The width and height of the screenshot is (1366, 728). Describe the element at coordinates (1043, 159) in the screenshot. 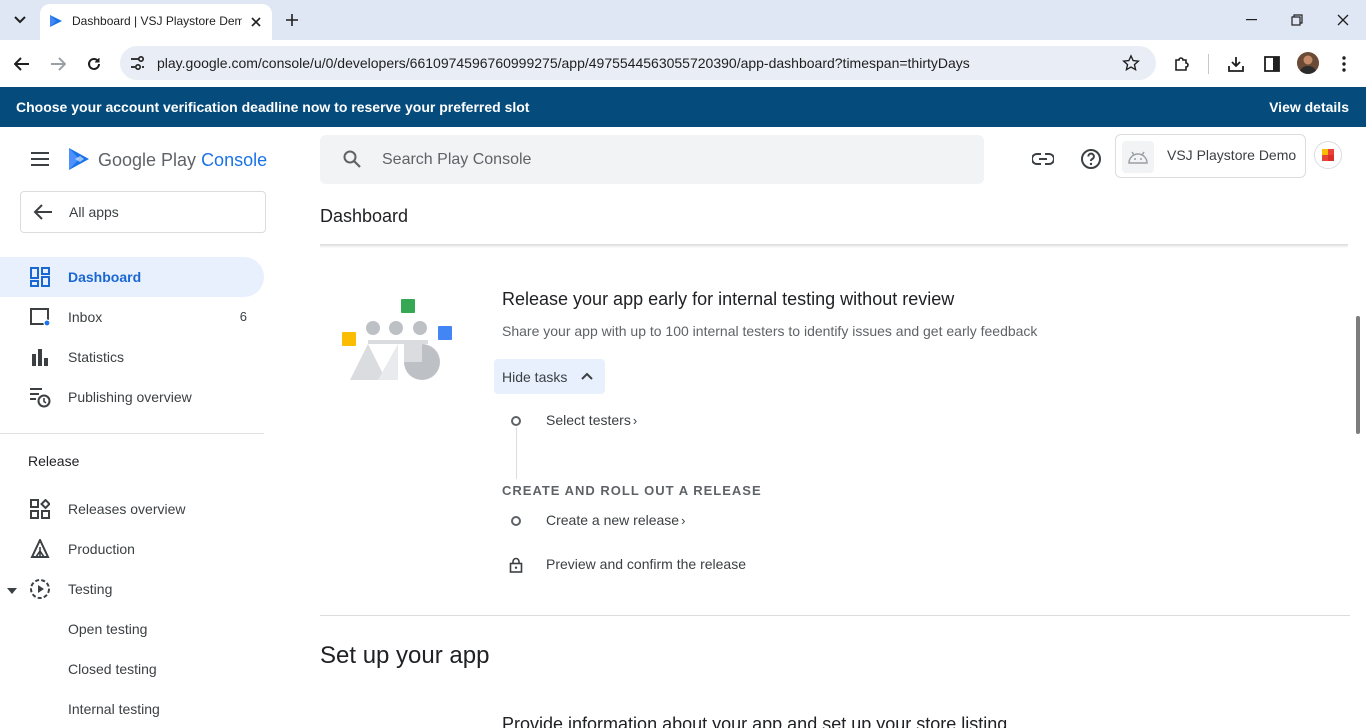

I see `link-icon` at that location.